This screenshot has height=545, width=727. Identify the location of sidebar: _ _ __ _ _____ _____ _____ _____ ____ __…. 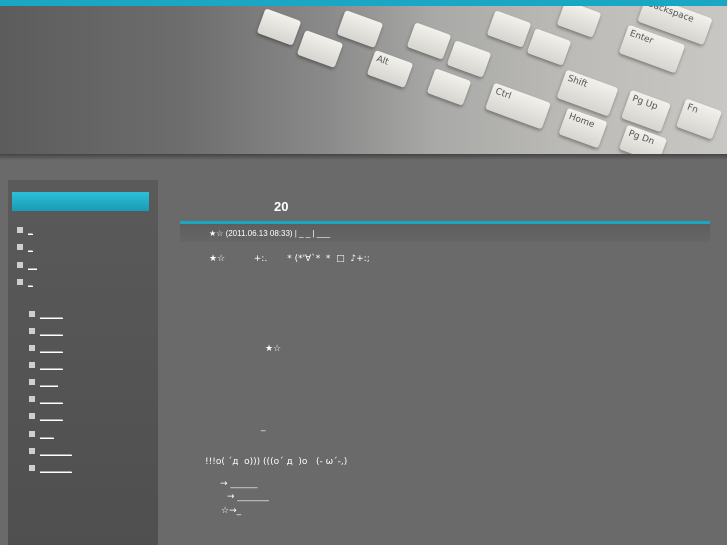
(83, 362).